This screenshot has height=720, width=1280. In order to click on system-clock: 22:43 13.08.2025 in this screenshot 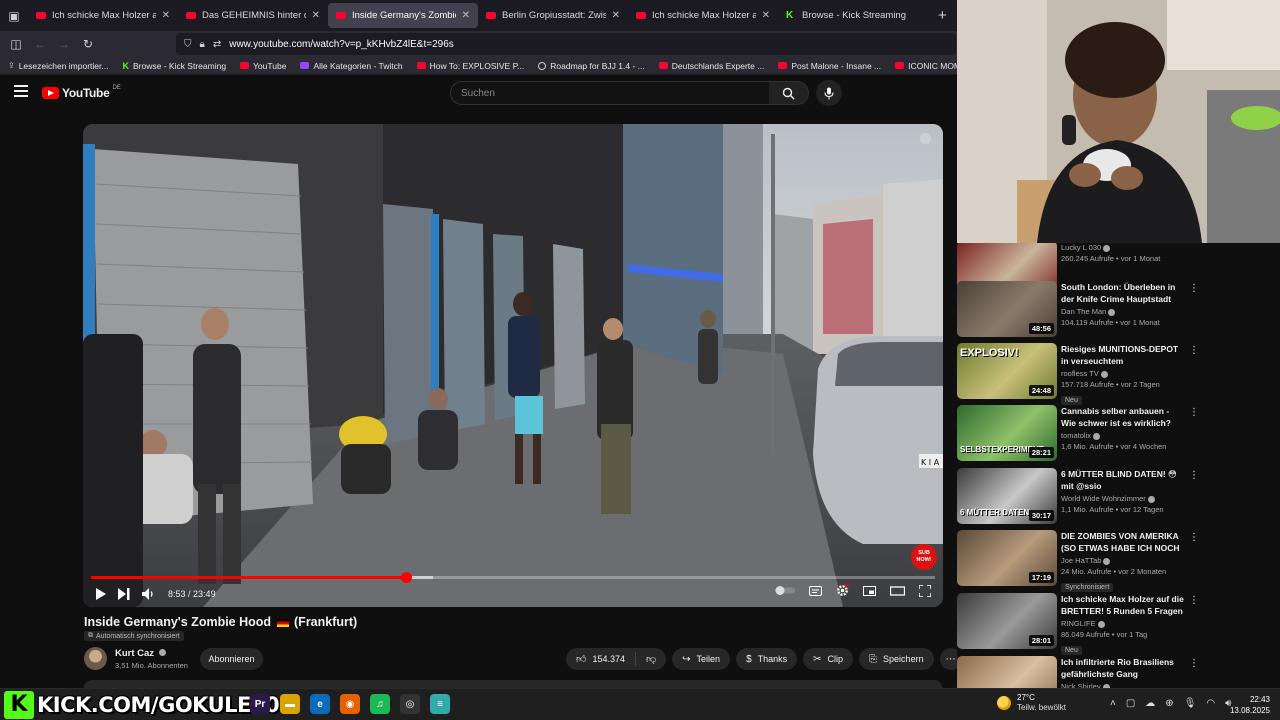, I will do `click(1250, 705)`.